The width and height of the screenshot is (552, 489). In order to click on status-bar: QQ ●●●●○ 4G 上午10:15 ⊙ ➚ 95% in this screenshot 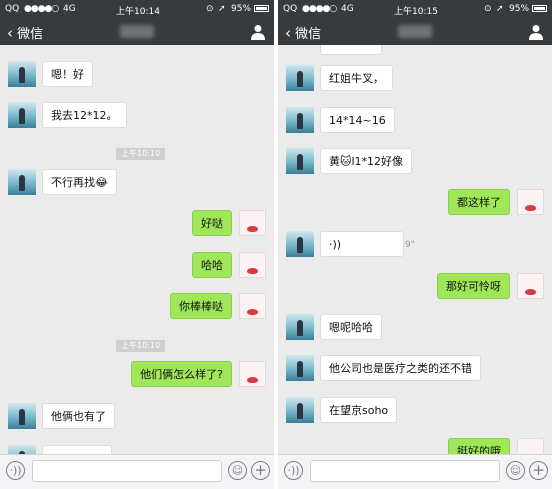, I will do `click(415, 9)`.